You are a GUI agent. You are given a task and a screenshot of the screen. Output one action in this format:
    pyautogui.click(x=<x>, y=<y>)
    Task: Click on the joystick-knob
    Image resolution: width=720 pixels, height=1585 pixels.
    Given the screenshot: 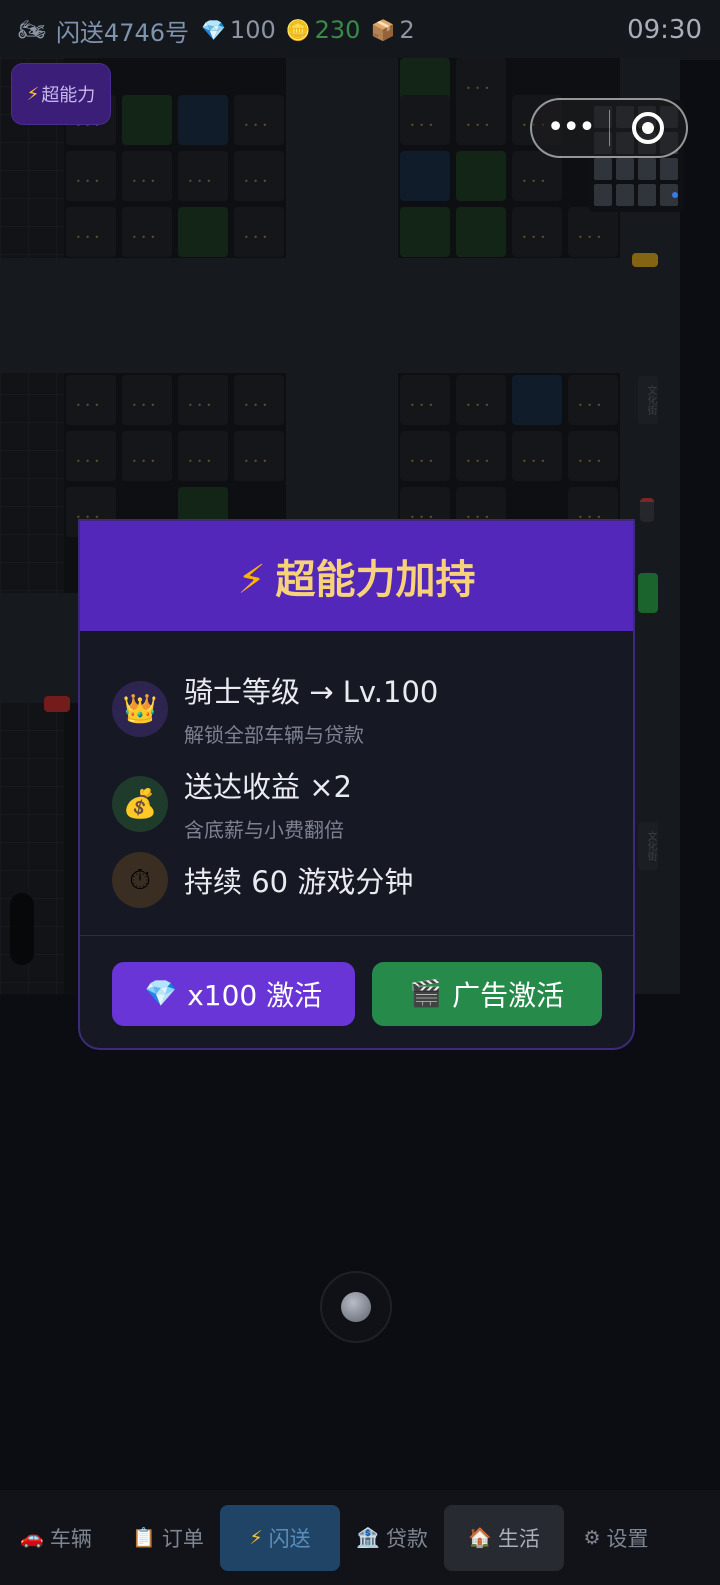 What is the action you would take?
    pyautogui.click(x=356, y=1307)
    